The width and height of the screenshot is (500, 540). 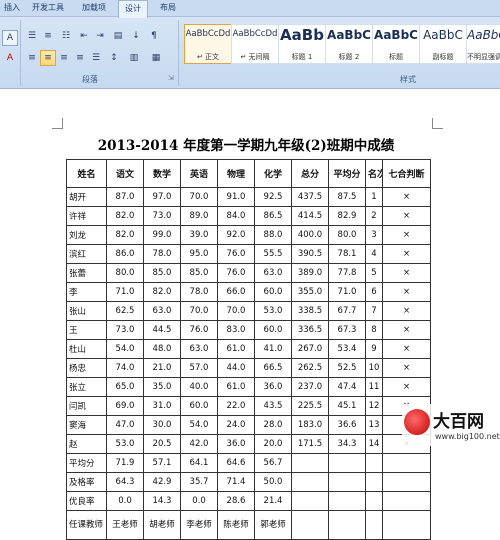 I want to click on table-cell: 86.5, so click(x=273, y=216).